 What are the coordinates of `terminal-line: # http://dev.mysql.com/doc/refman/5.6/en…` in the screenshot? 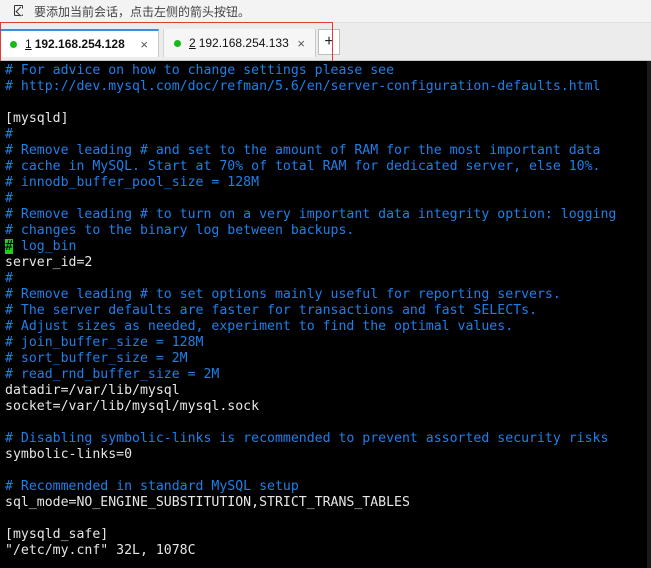 It's located at (303, 86).